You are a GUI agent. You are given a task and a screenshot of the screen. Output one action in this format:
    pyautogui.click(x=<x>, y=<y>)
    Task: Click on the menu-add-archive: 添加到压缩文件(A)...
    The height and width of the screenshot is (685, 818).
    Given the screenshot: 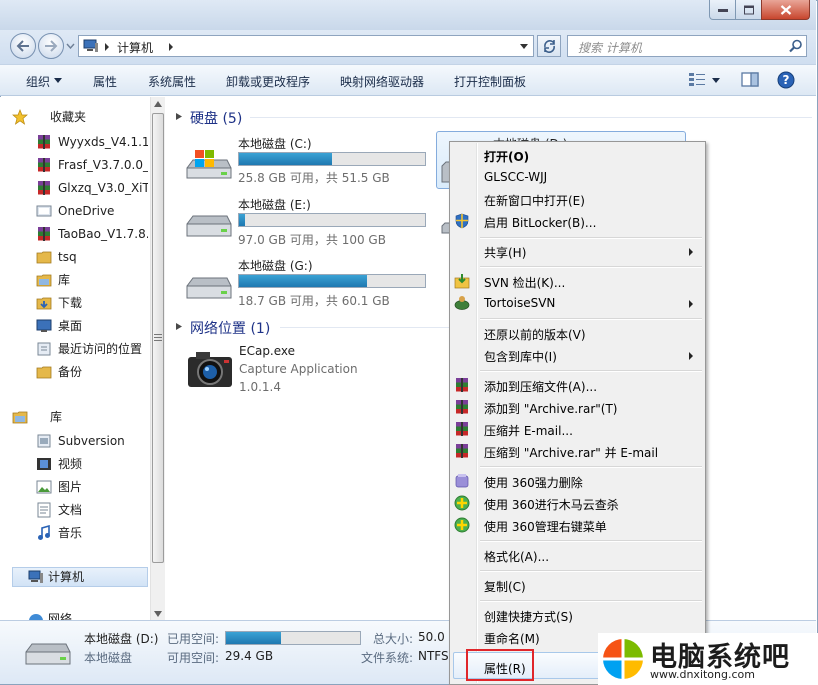 What is the action you would take?
    pyautogui.click(x=540, y=386)
    